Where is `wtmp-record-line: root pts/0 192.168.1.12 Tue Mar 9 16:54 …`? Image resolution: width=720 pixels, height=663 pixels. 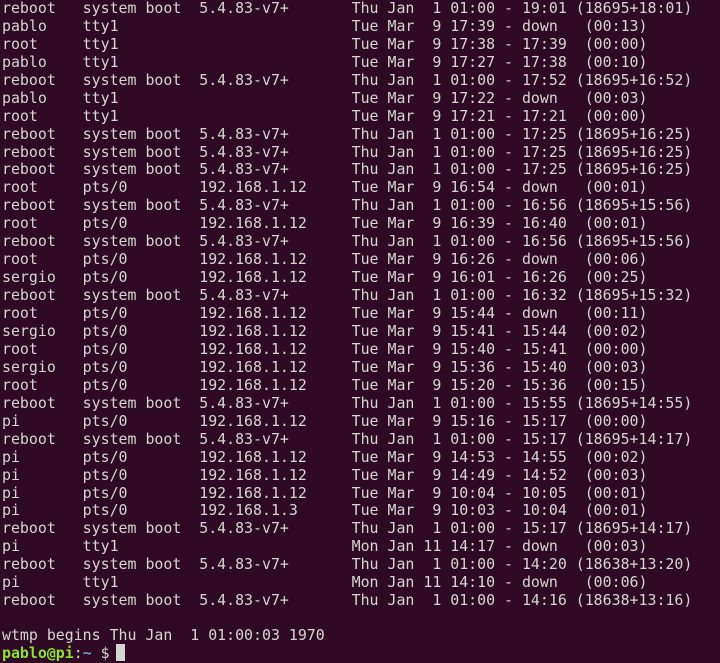
wtmp-record-line: root pts/0 192.168.1.12 Tue Mar 9 16:54 … is located at coordinates (325, 187).